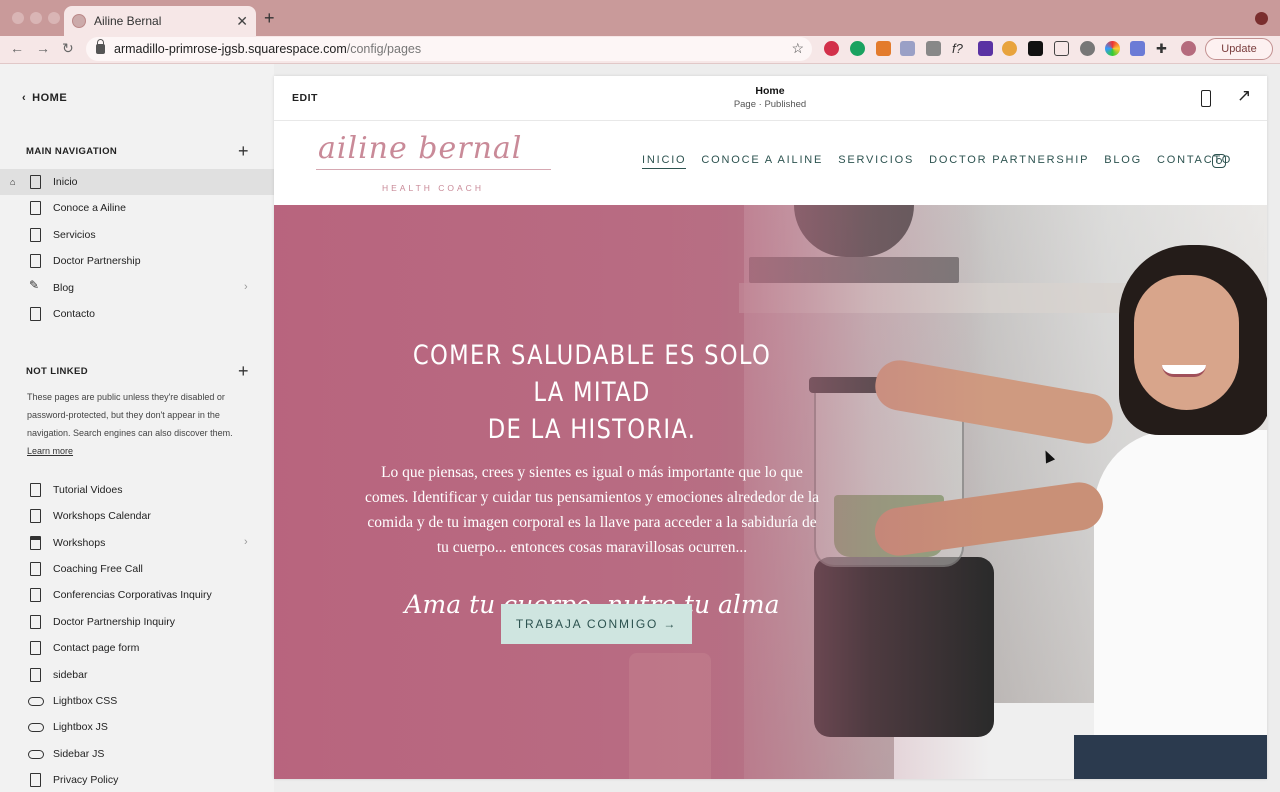 This screenshot has height=792, width=1280. What do you see at coordinates (269, 18) in the screenshot?
I see `new-tab-button: +` at bounding box center [269, 18].